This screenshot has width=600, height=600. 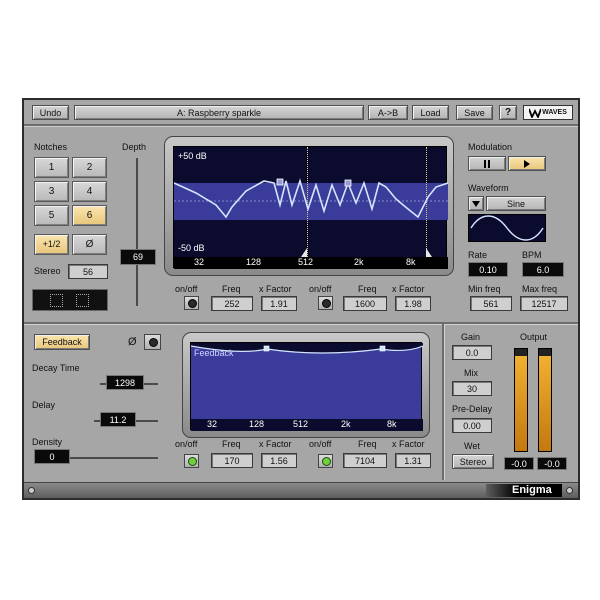 I want to click on notches-label: Notches, so click(x=51, y=147).